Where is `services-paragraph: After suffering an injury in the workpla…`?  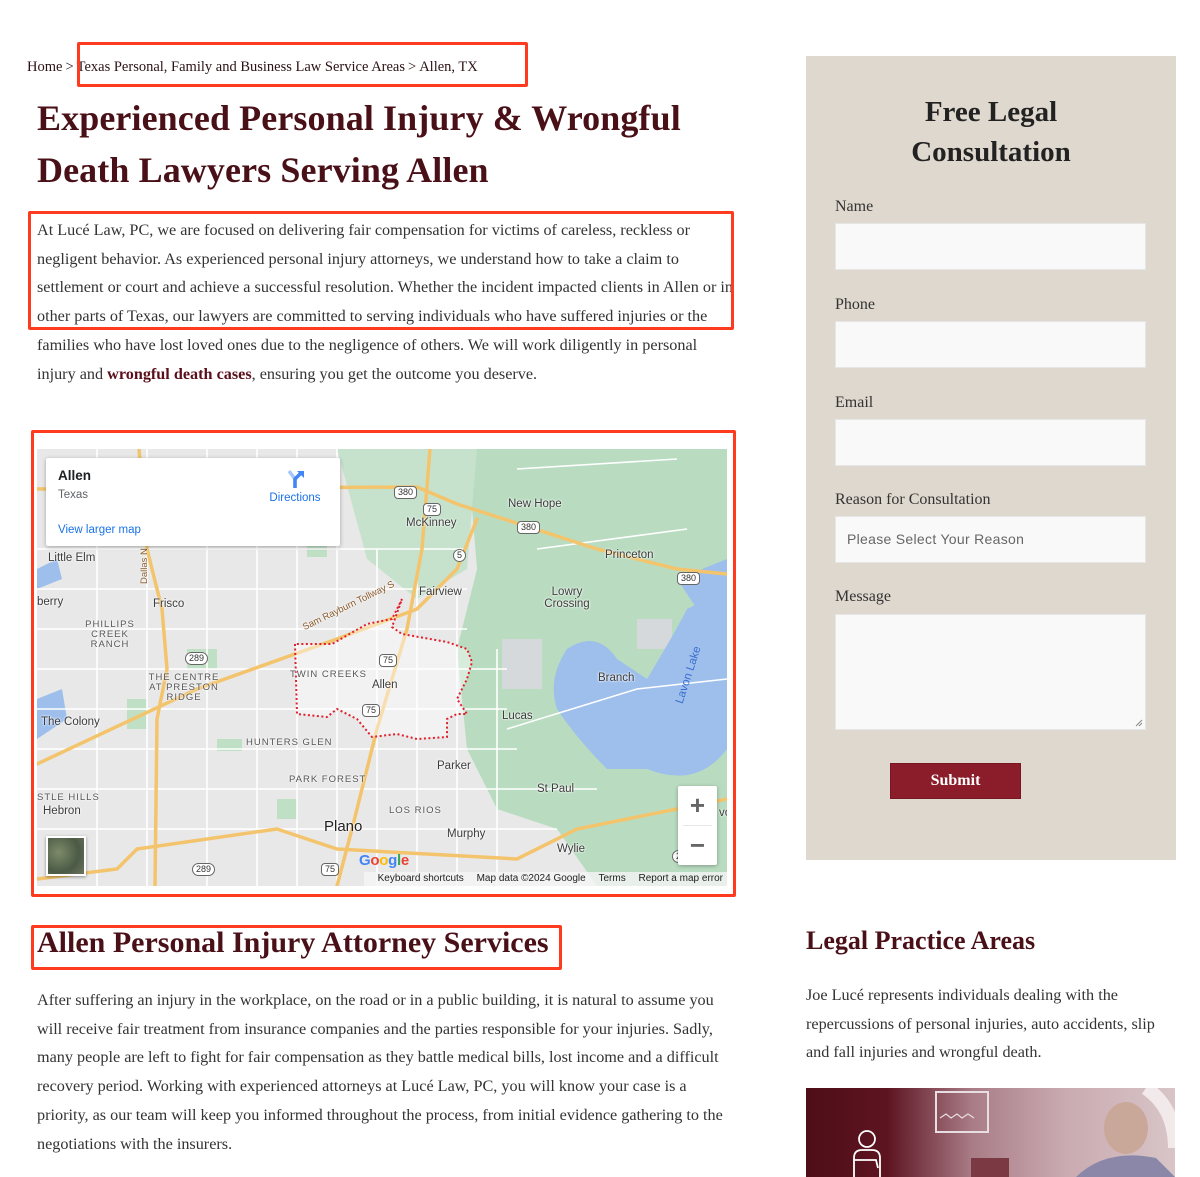 services-paragraph: After suffering an injury in the workpla… is located at coordinates (380, 1072).